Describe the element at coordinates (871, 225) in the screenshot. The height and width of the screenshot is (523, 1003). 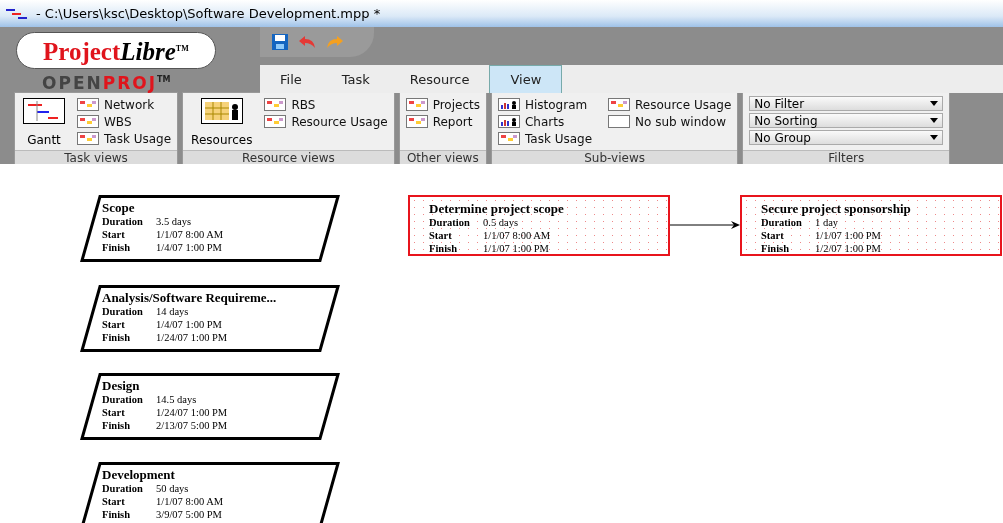
I see `critical-task-node: Secure project sponsorship Duration 1 day Start 1/1/07 1:00 PM Finish 1/2/07 1:00 PM` at that location.